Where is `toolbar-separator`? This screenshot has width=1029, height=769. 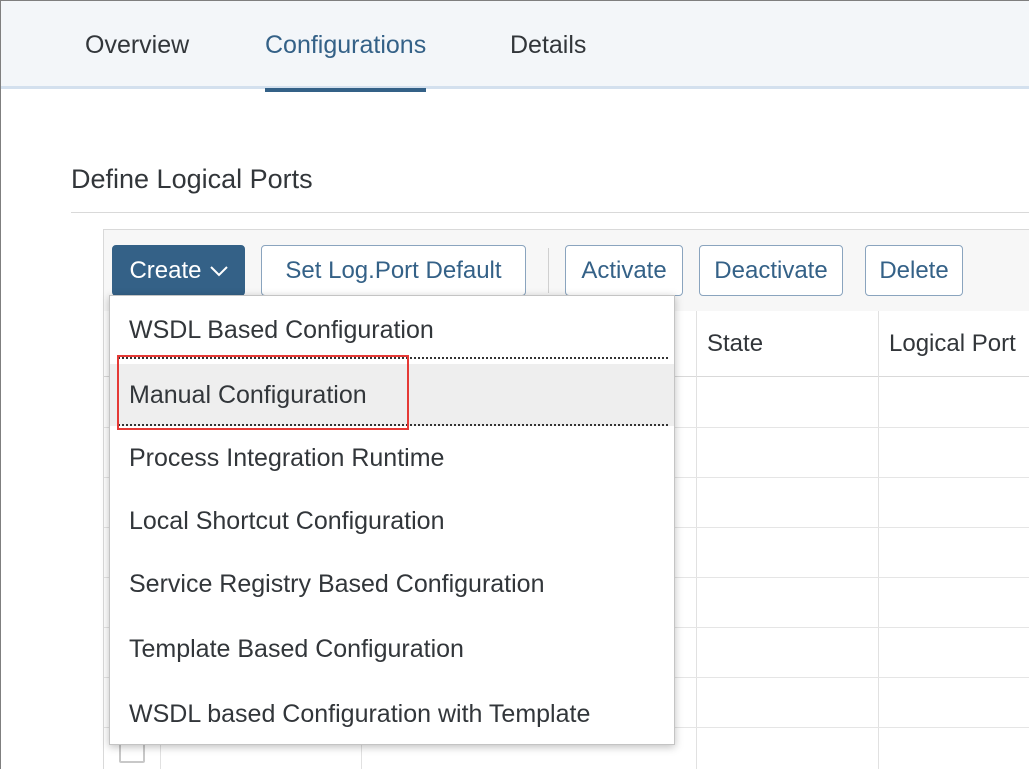
toolbar-separator is located at coordinates (548, 270).